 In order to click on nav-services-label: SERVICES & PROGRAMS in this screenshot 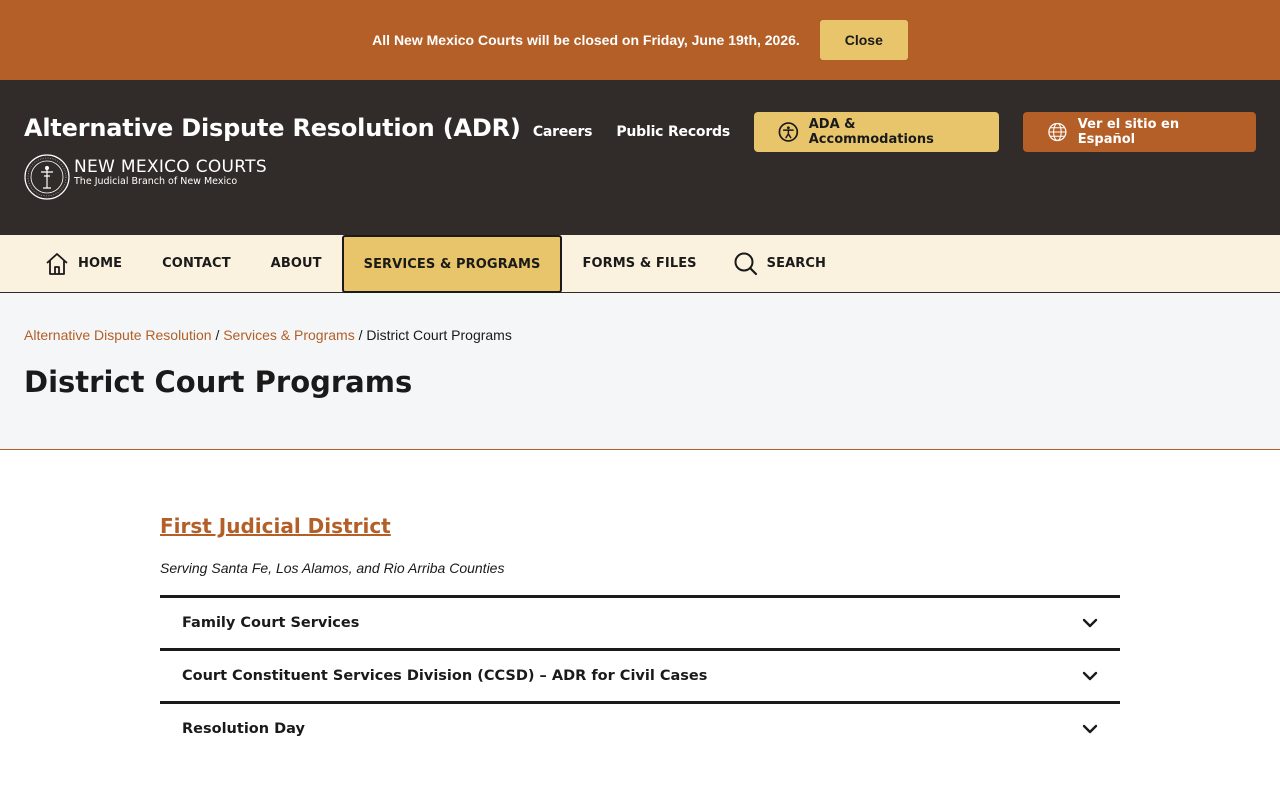, I will do `click(452, 264)`.